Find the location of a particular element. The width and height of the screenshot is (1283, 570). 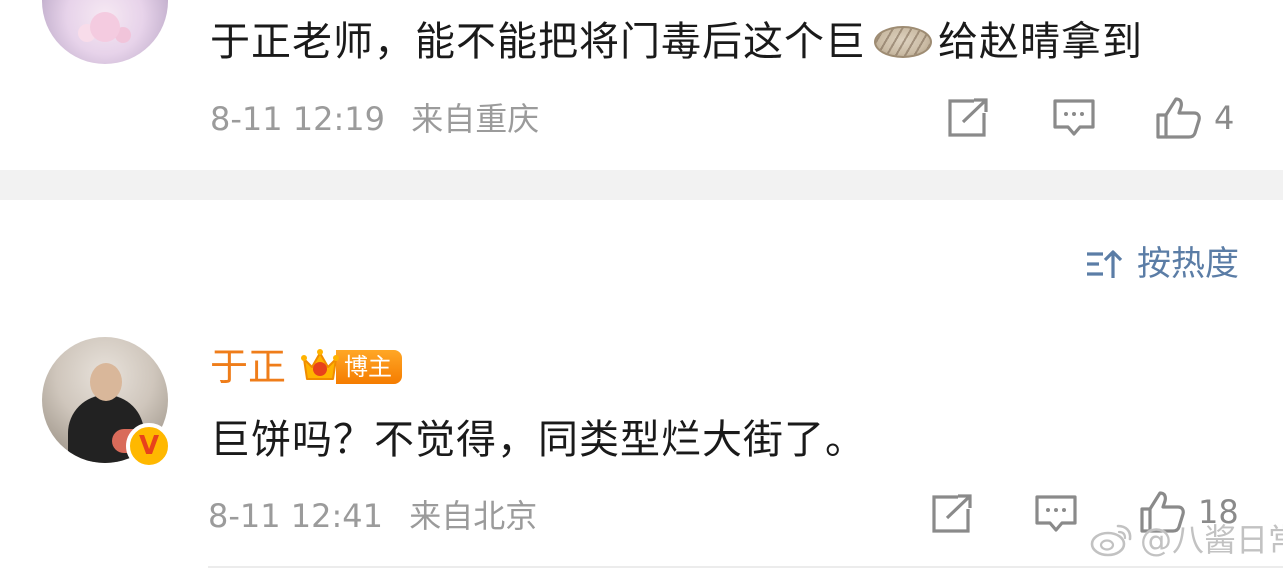

comment-location: 来自北京 is located at coordinates (473, 516).